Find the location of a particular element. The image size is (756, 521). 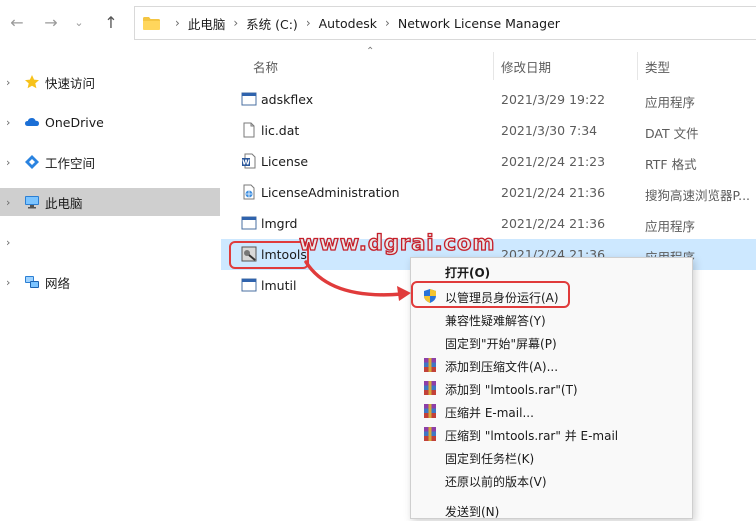

chevron-down-icon: ⌄ is located at coordinates (79, 22).